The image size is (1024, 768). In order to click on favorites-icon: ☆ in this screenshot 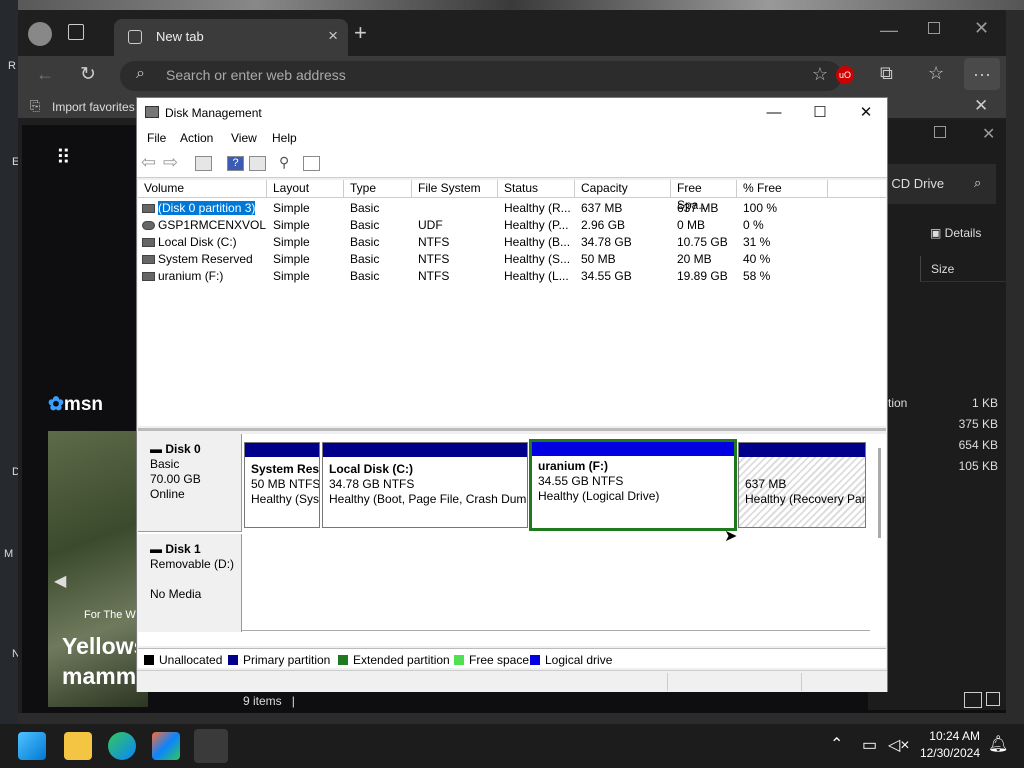, I will do `click(936, 73)`.